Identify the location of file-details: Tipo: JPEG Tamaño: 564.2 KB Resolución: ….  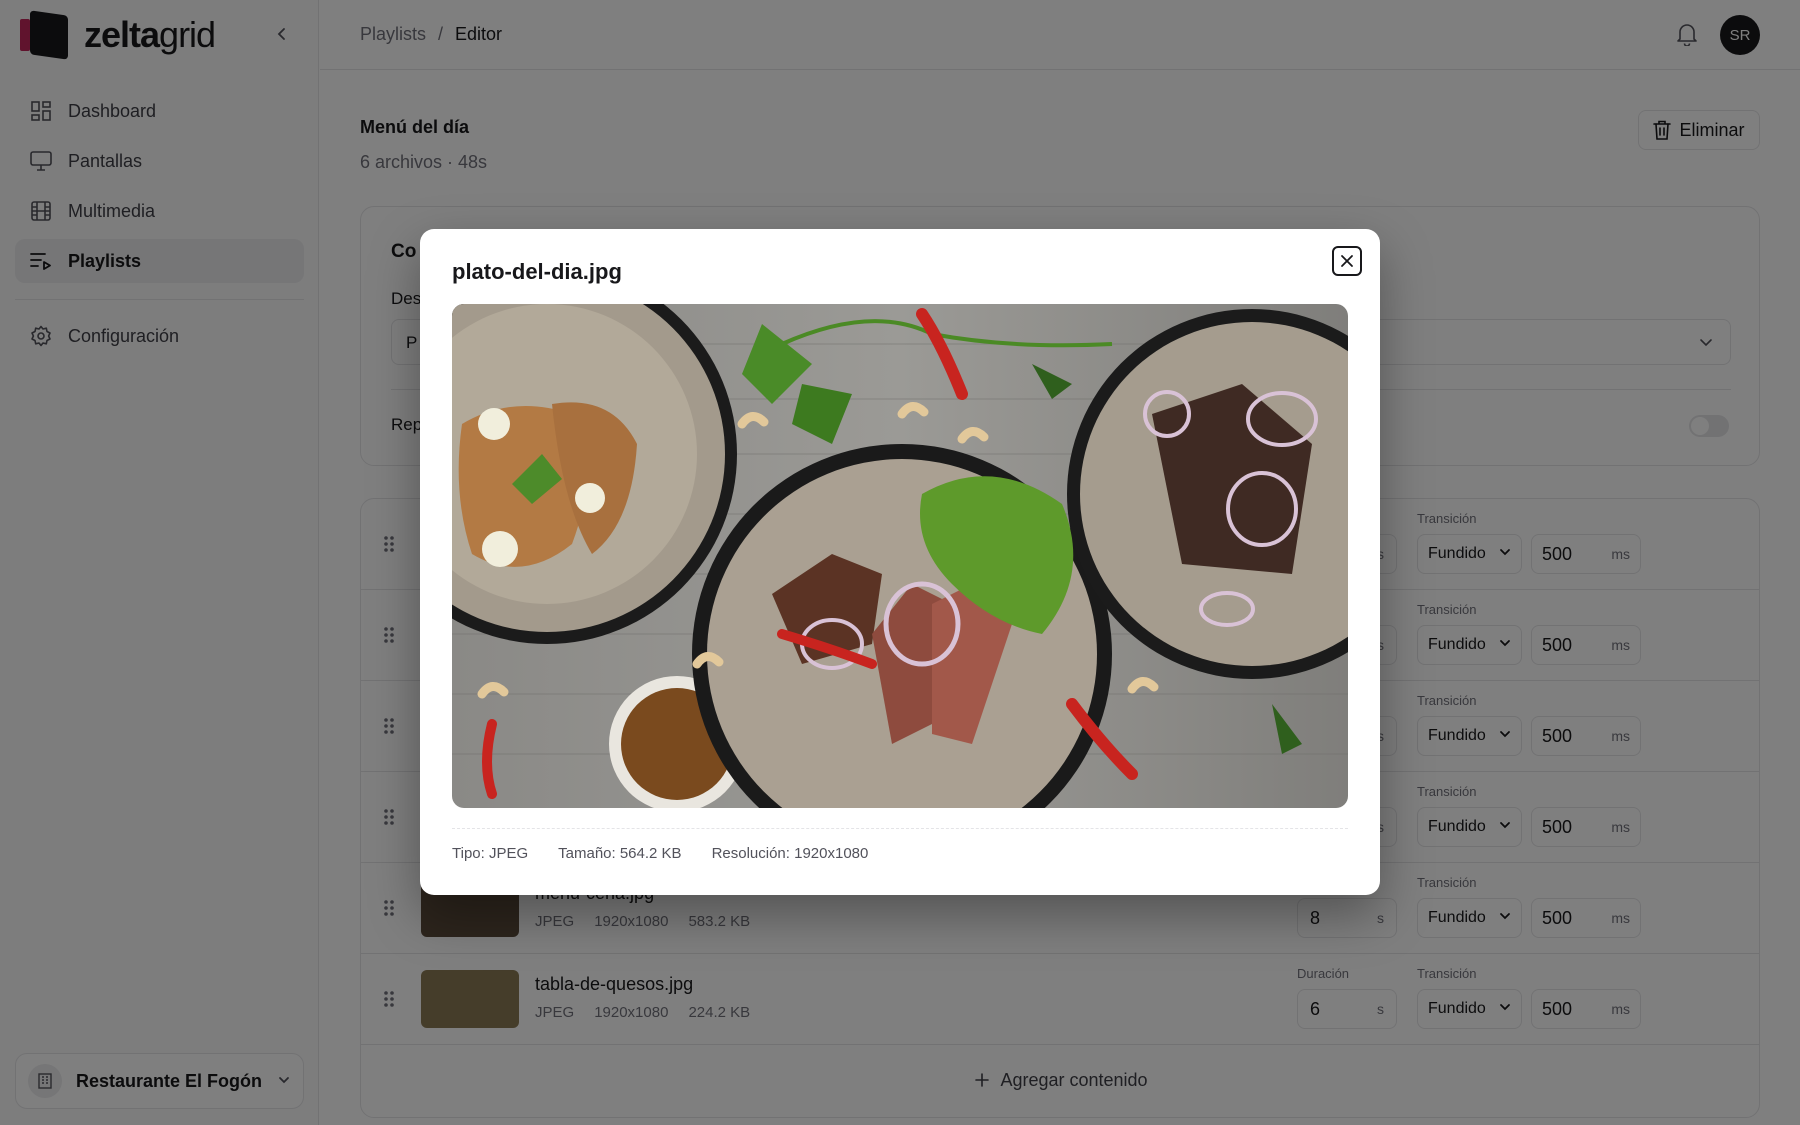
(660, 853).